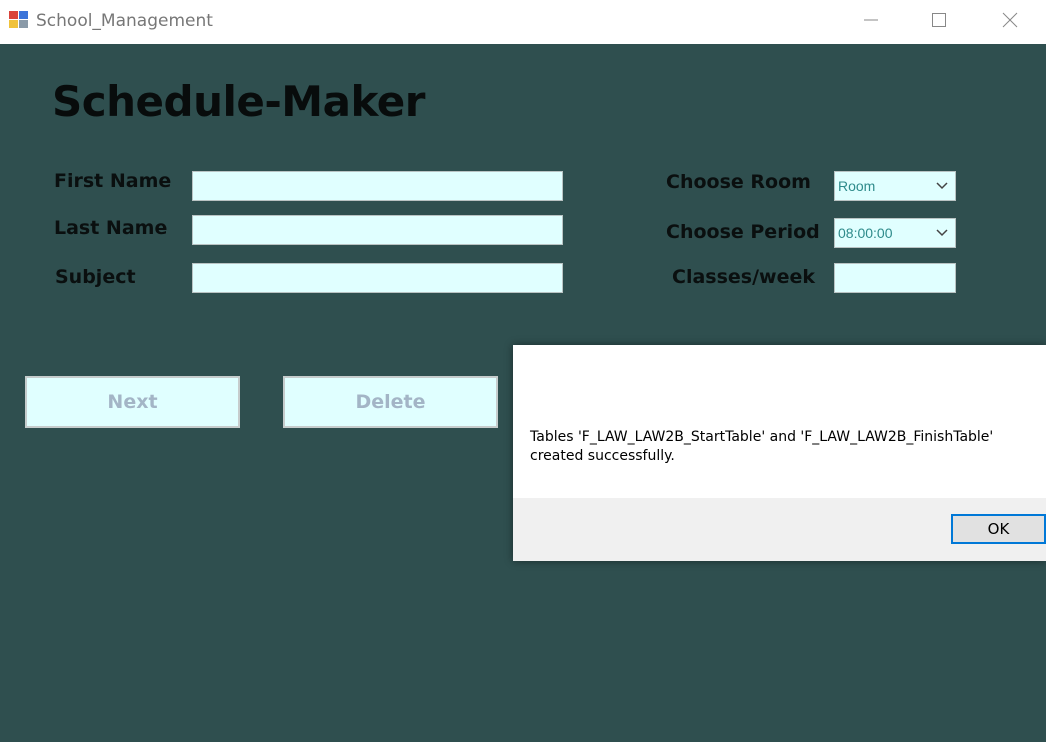  I want to click on last-name-label: Last Name, so click(111, 228).